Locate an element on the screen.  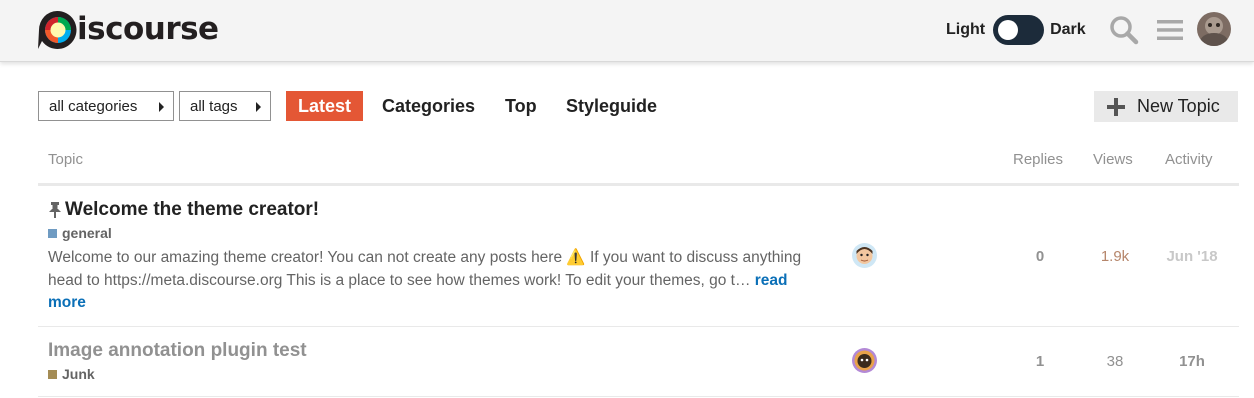
search-icon is located at coordinates (1124, 30).